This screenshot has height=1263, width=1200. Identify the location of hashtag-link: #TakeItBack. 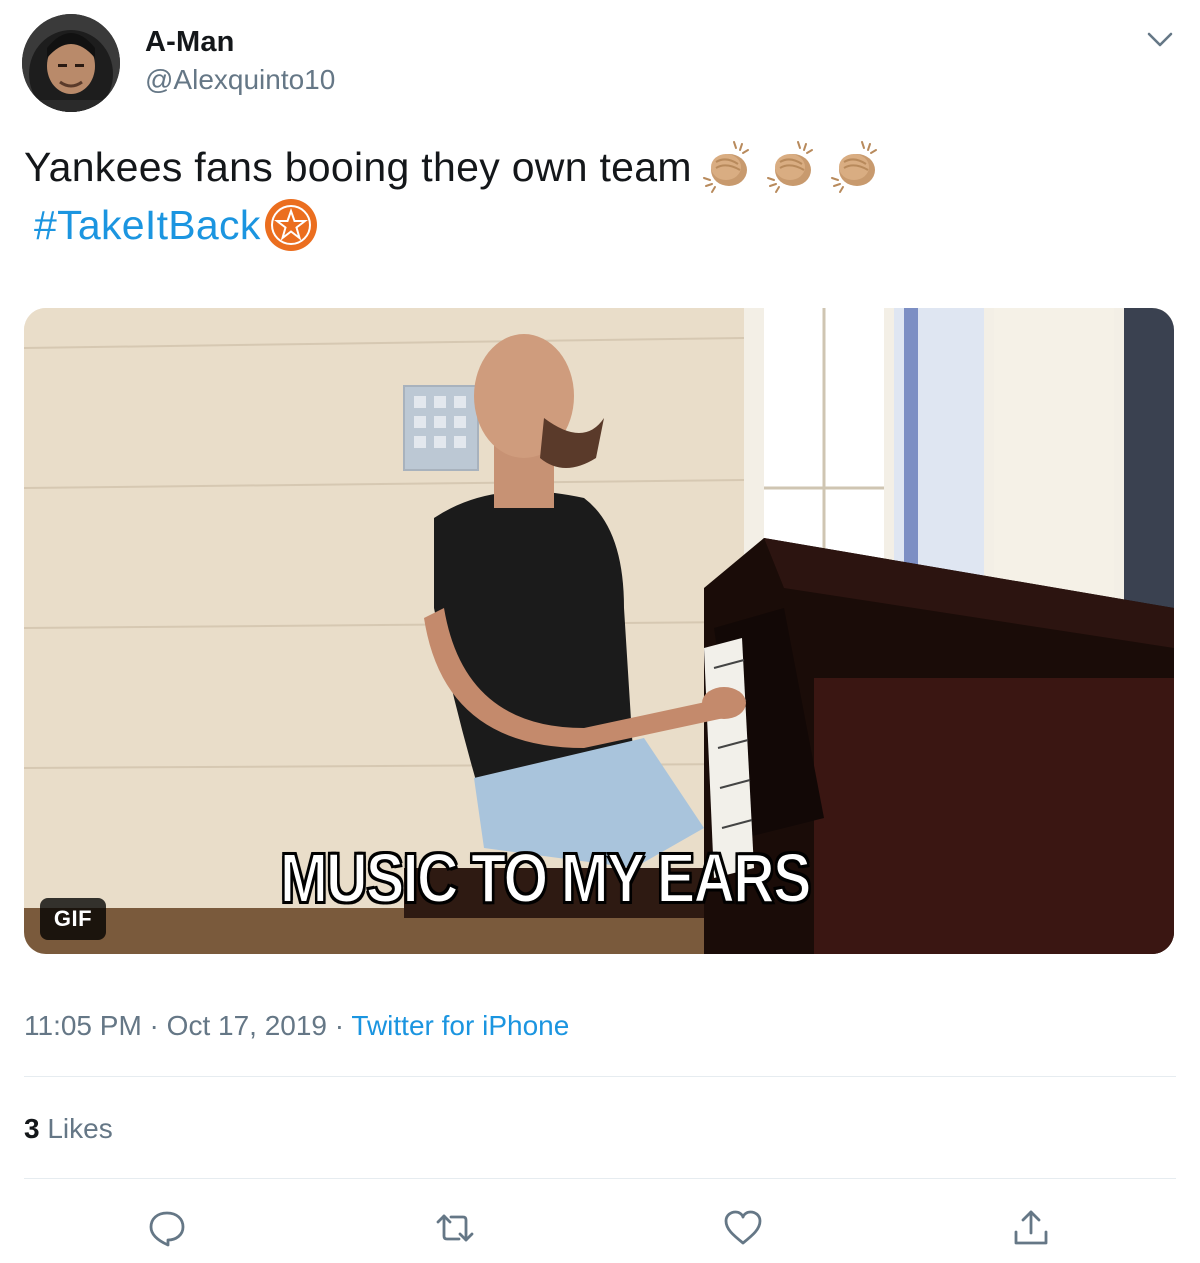
(147, 225).